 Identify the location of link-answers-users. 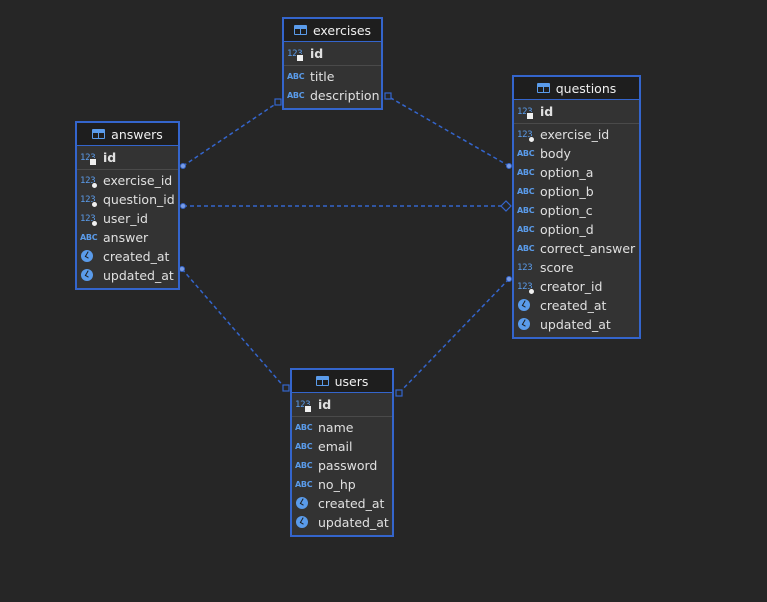
(233, 328).